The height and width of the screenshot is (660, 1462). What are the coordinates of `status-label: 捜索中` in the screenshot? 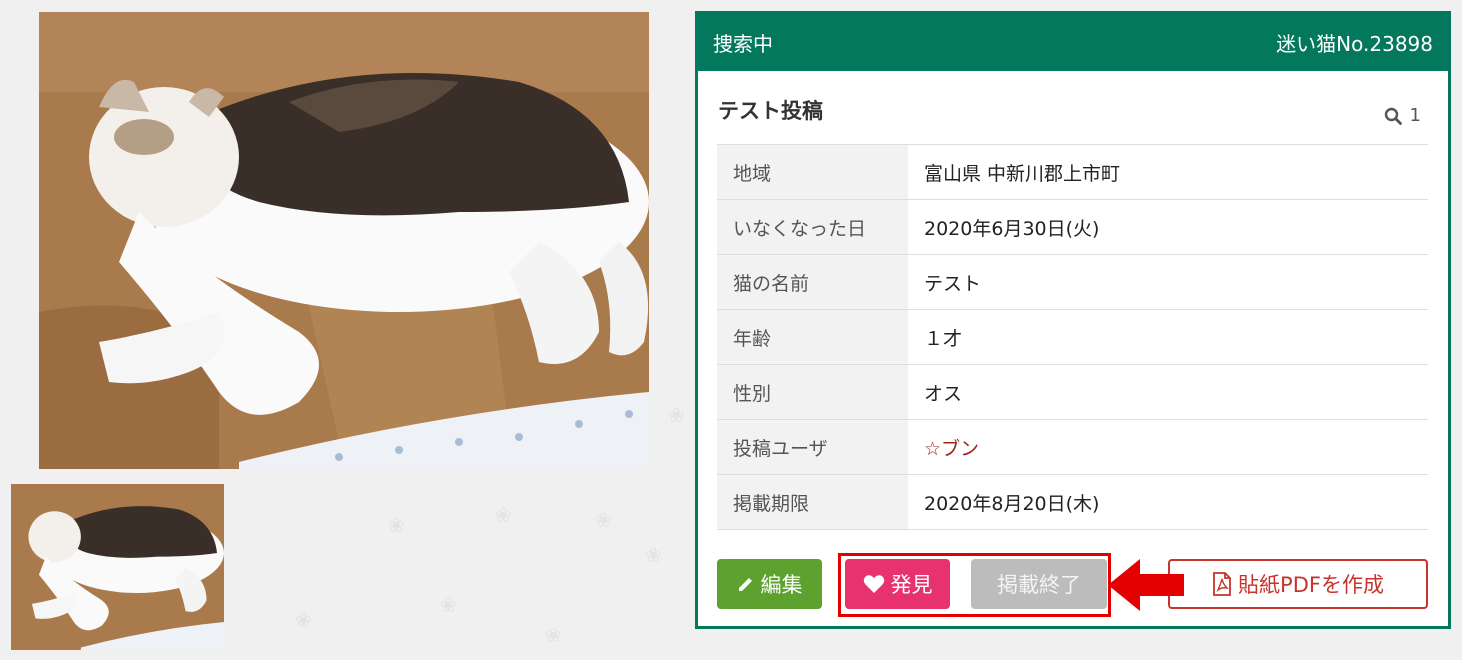 It's located at (743, 44).